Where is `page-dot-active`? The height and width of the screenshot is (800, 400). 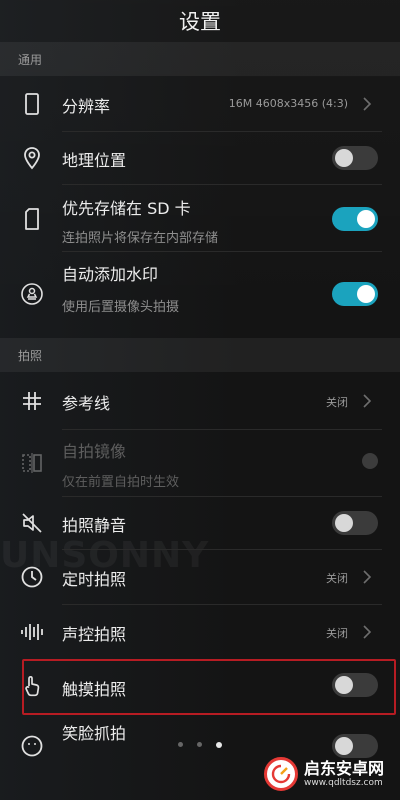 page-dot-active is located at coordinates (219, 744).